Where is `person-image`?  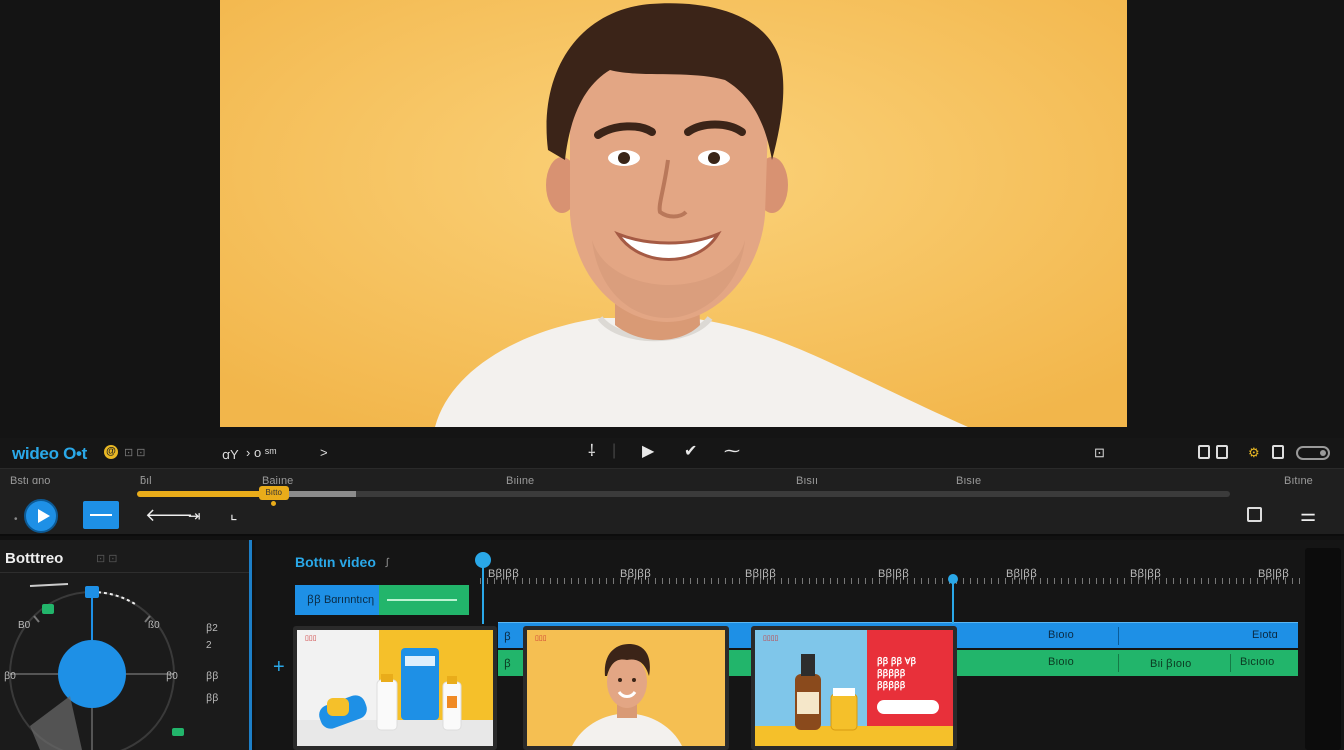 person-image is located at coordinates (626, 688).